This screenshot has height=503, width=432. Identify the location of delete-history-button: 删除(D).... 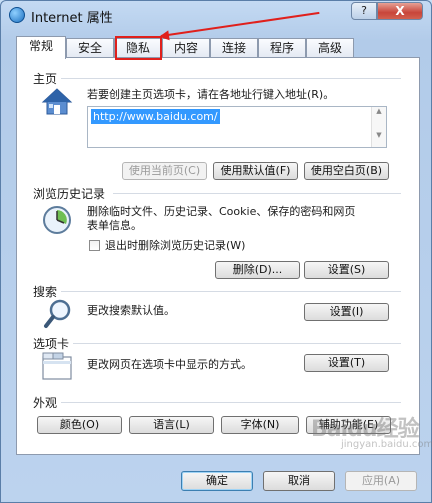
(257, 270).